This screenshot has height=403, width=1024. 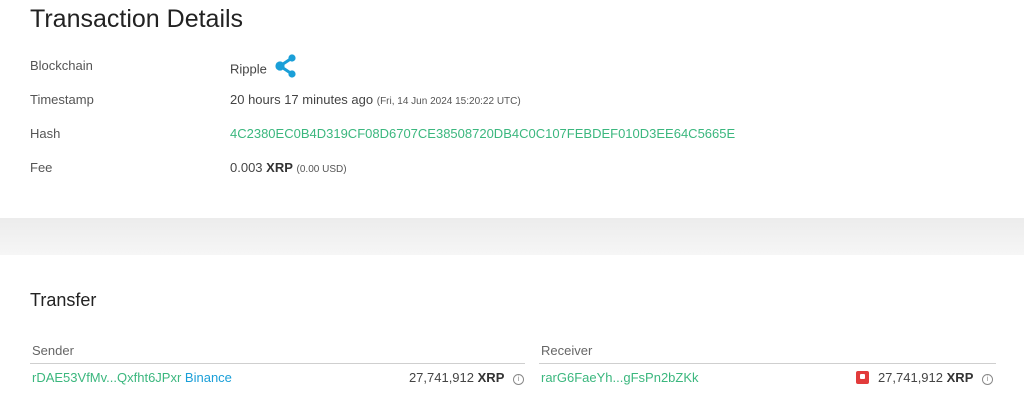 What do you see at coordinates (302, 99) in the screenshot?
I see `timestamp-relative: 20 hours 17 minutes ago` at bounding box center [302, 99].